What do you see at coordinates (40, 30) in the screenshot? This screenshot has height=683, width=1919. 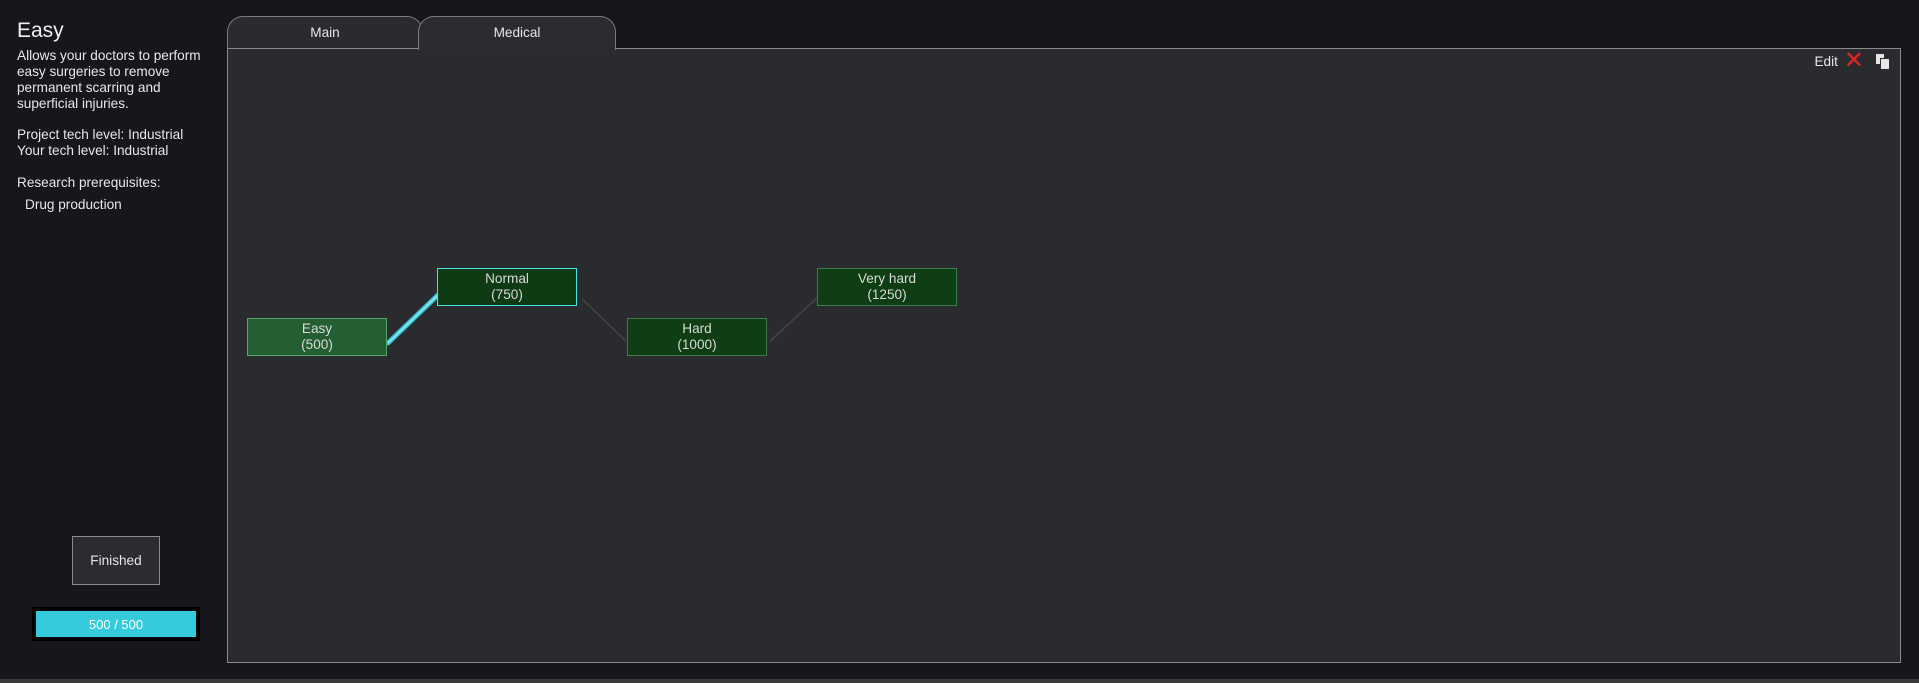 I see `project-title: Easy` at bounding box center [40, 30].